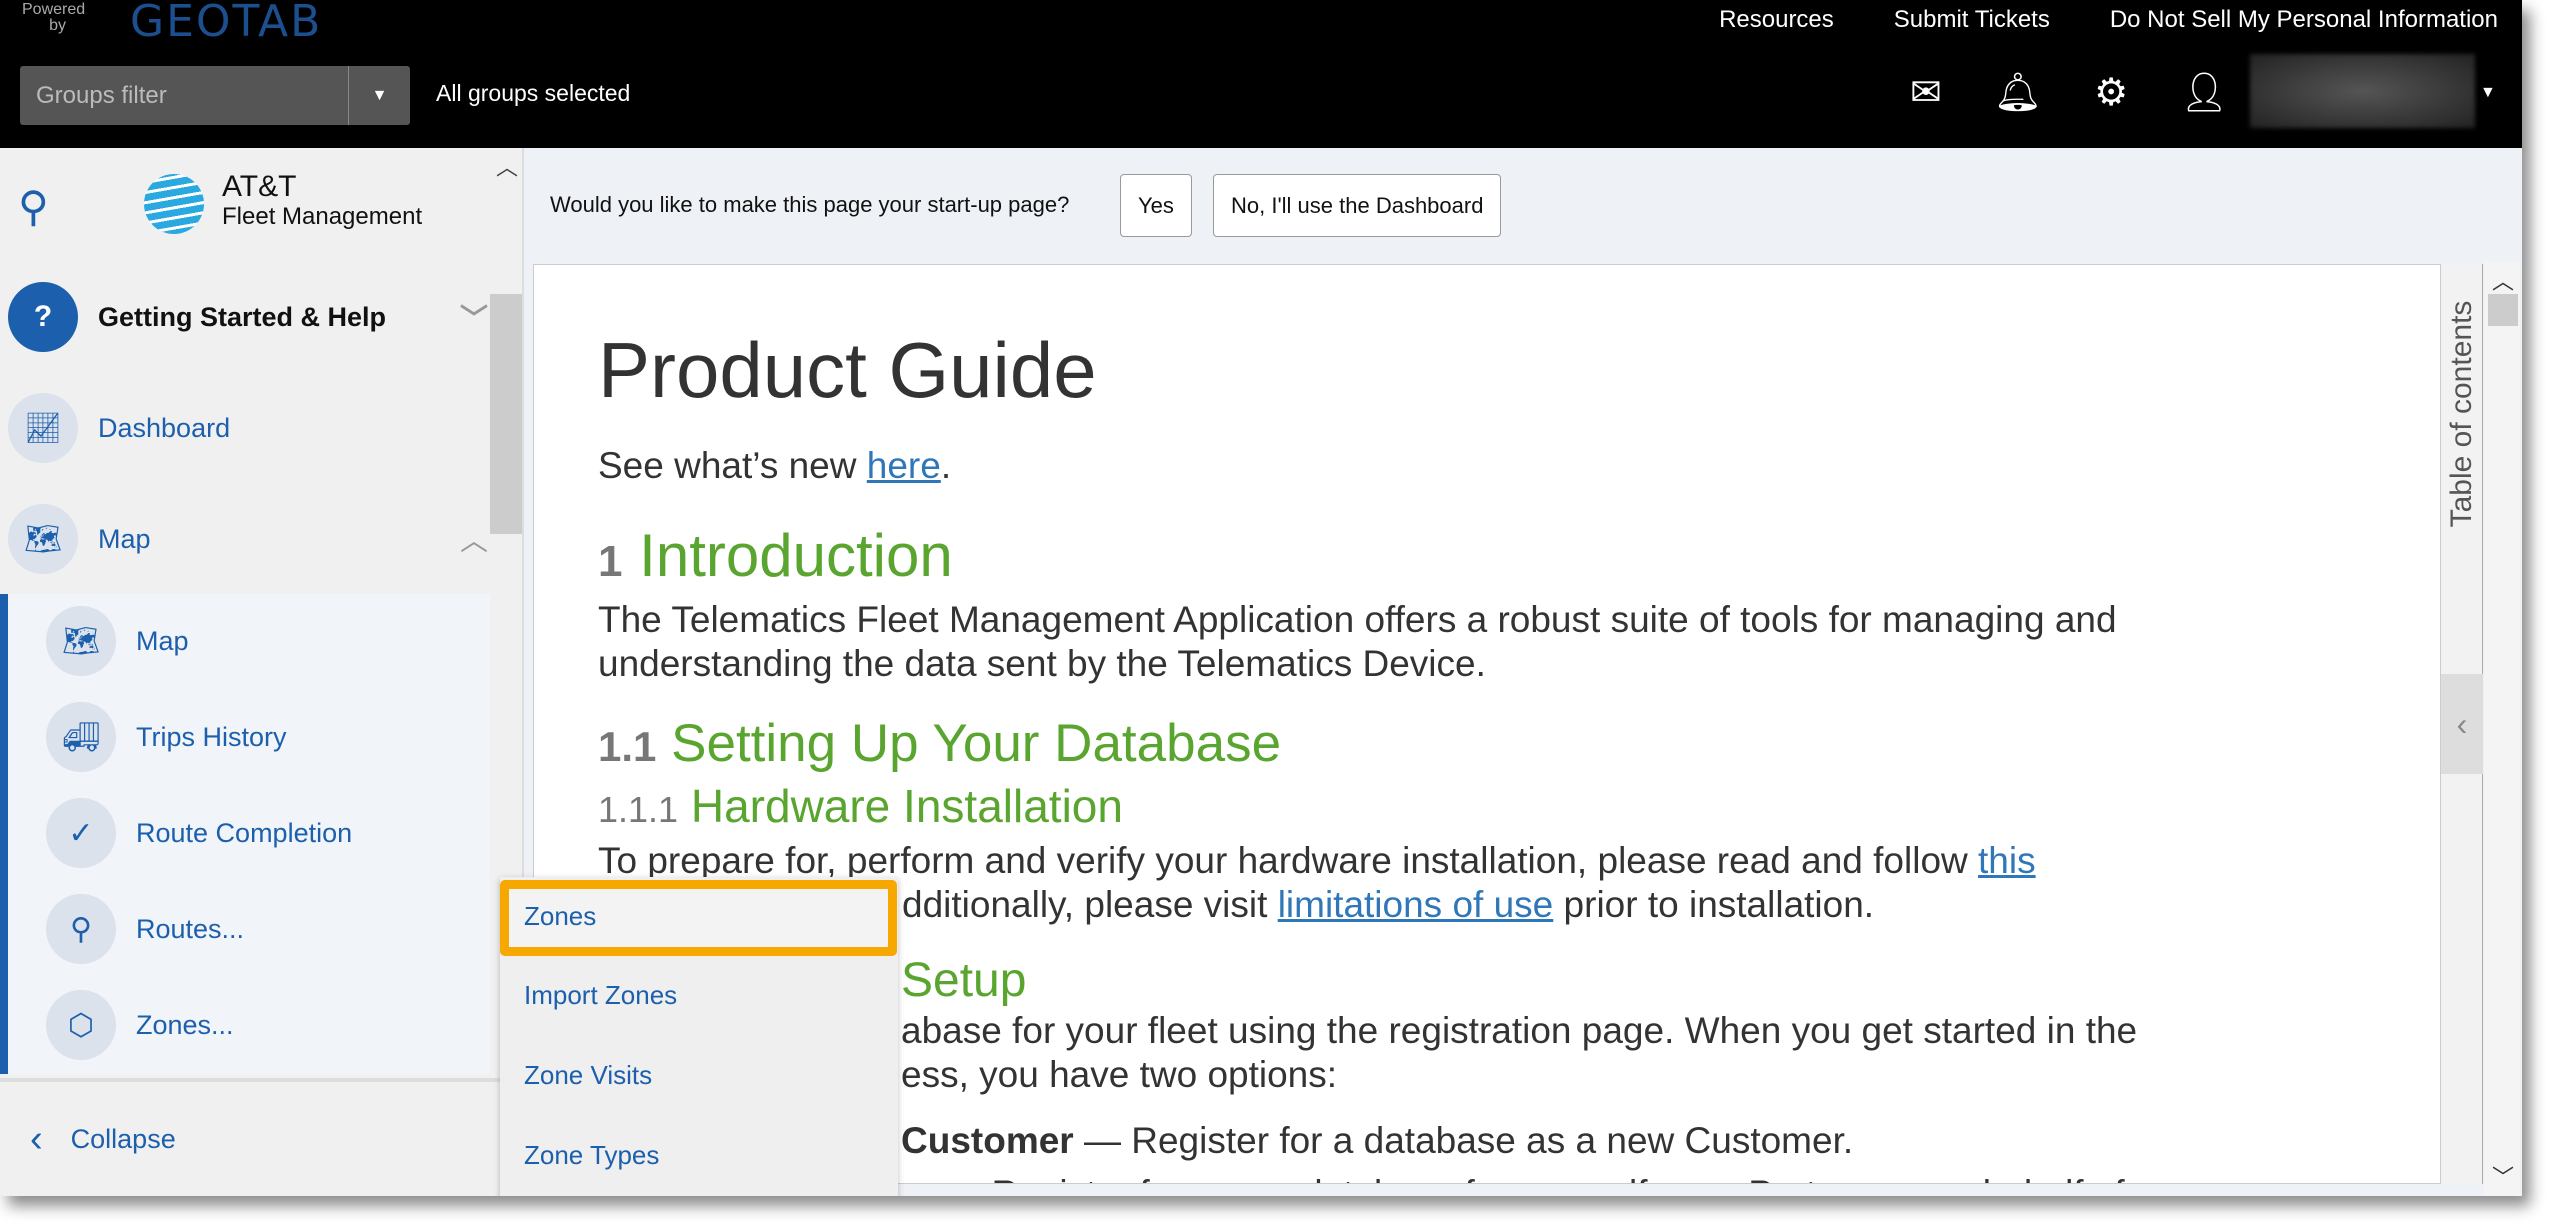 The height and width of the screenshot is (1232, 2560). Describe the element at coordinates (610, 561) in the screenshot. I see `section-number: 1` at that location.